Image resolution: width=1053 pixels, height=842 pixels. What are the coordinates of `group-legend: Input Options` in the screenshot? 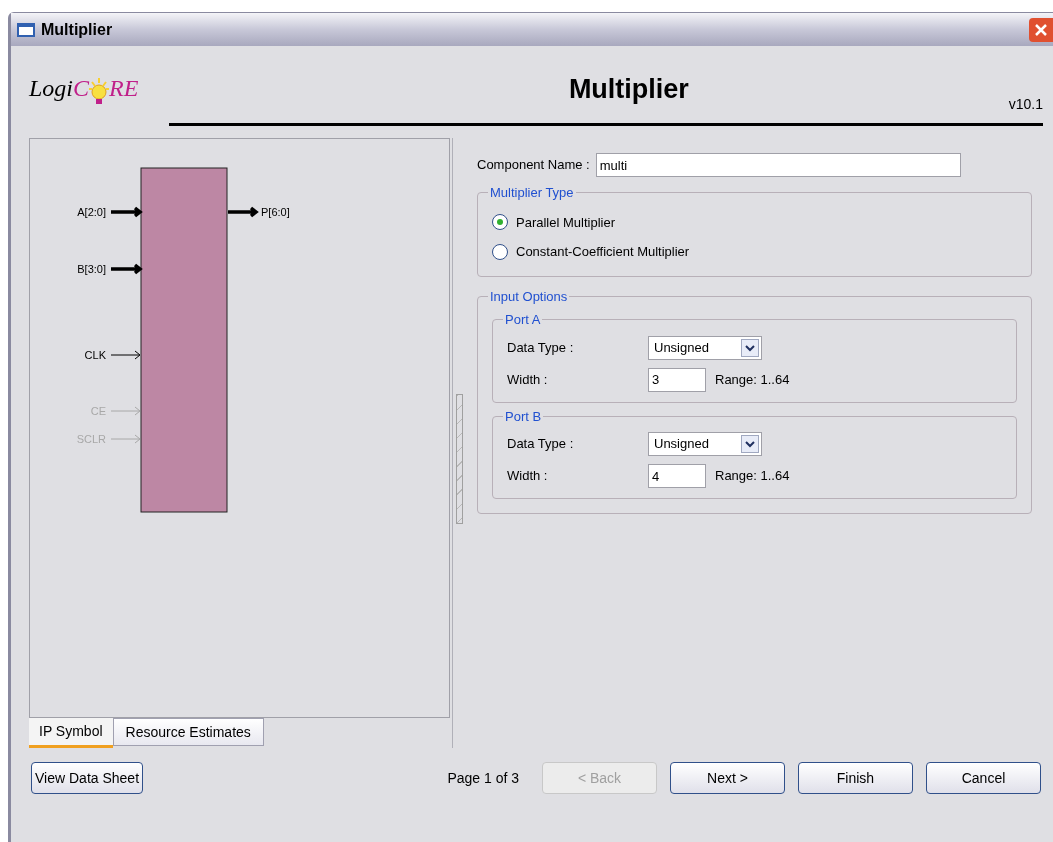 It's located at (529, 296).